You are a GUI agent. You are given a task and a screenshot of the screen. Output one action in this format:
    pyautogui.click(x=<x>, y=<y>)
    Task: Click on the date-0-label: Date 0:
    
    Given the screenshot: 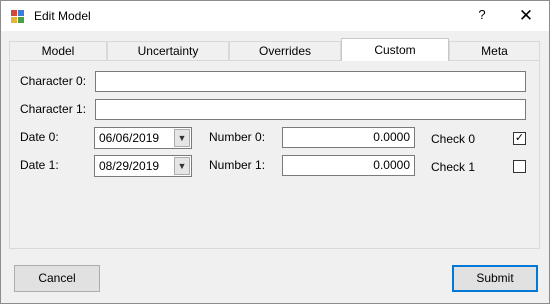 What is the action you would take?
    pyautogui.click(x=39, y=137)
    